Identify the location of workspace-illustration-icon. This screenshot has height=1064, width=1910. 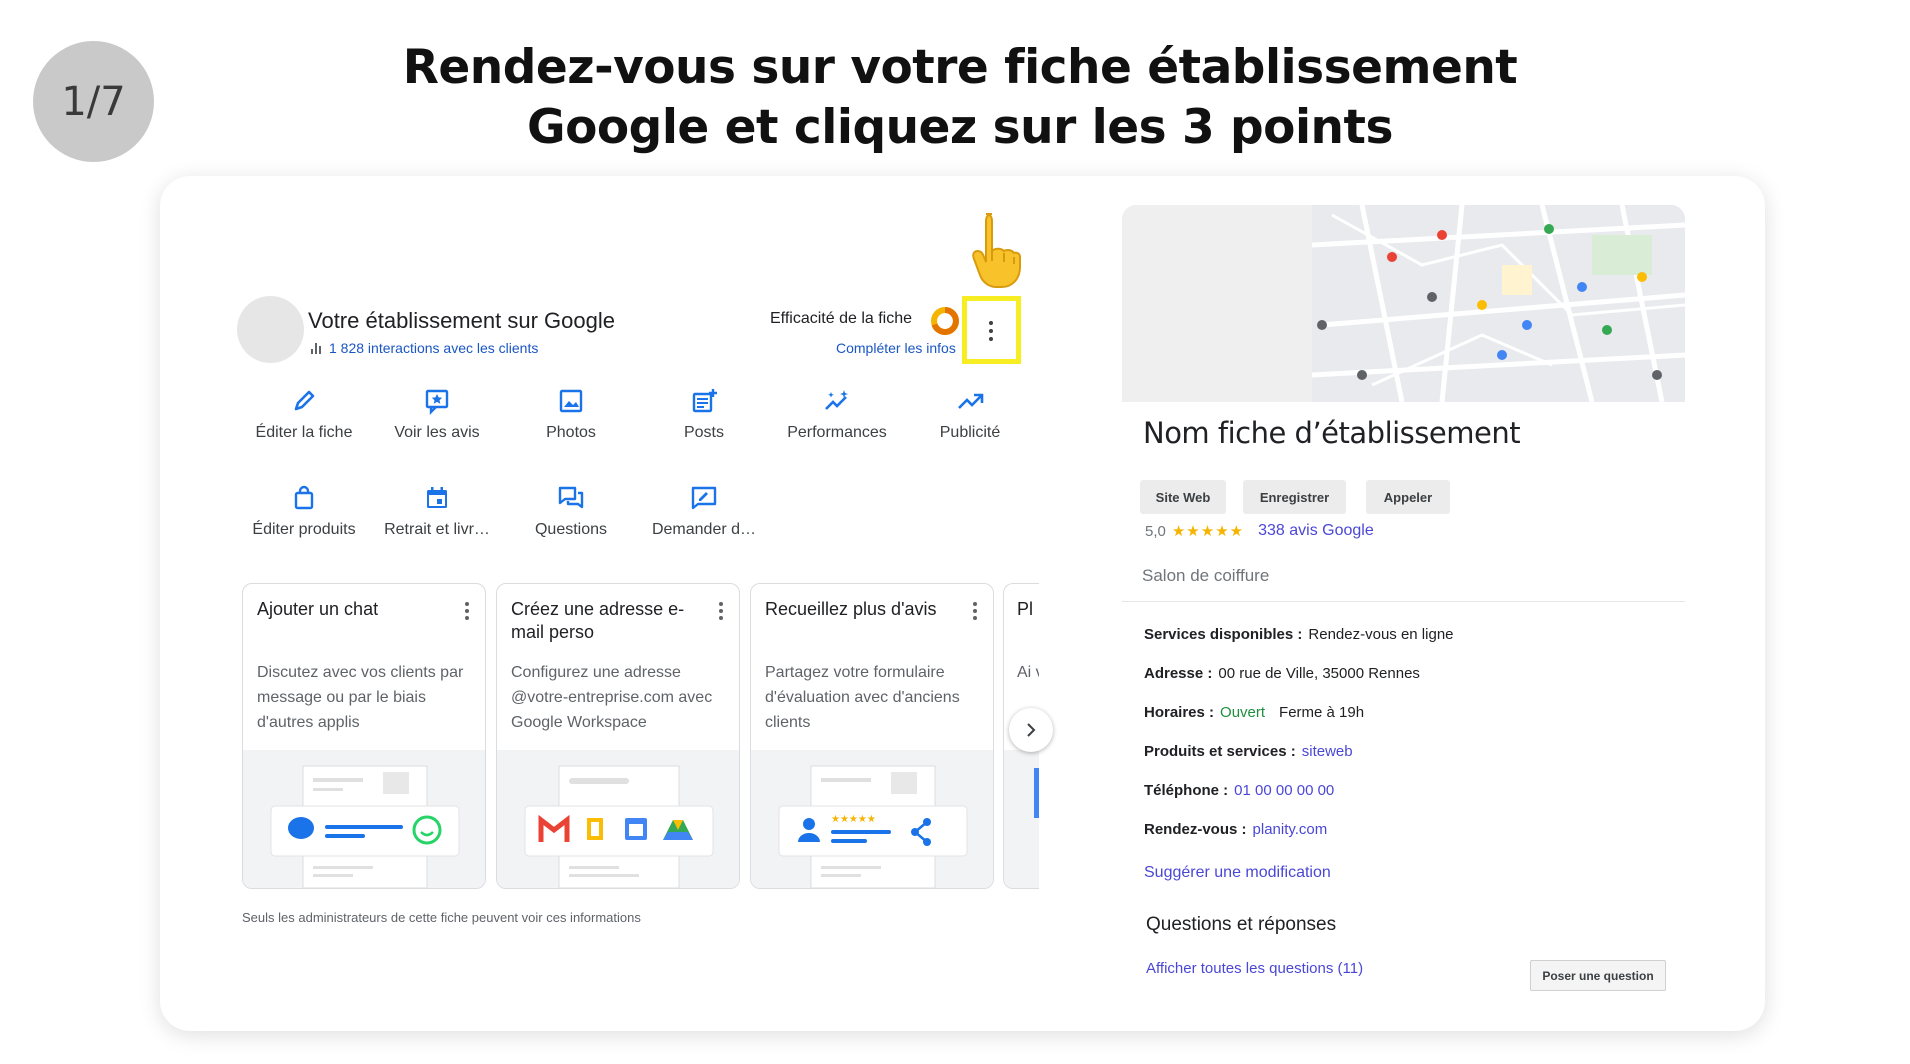
(619, 826).